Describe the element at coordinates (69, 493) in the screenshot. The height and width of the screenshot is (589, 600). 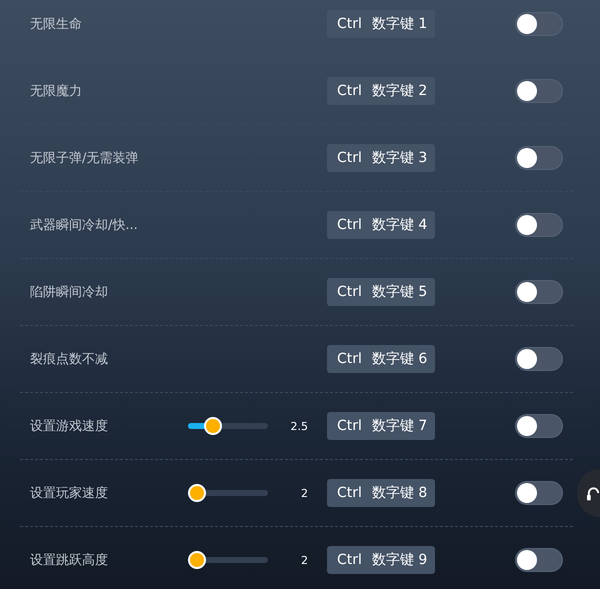
I see `cheat-label: 设置玩家速度` at that location.